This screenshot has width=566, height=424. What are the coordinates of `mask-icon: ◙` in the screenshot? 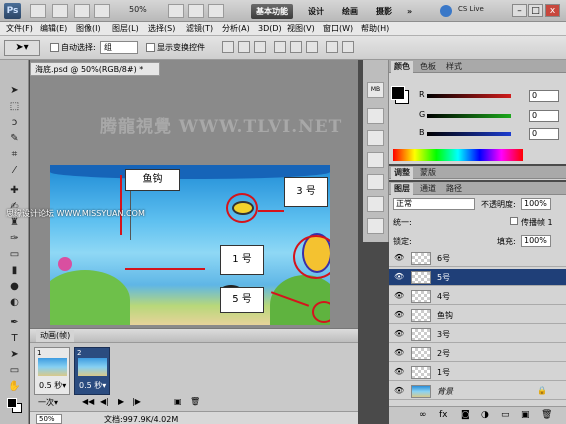 It's located at (465, 415).